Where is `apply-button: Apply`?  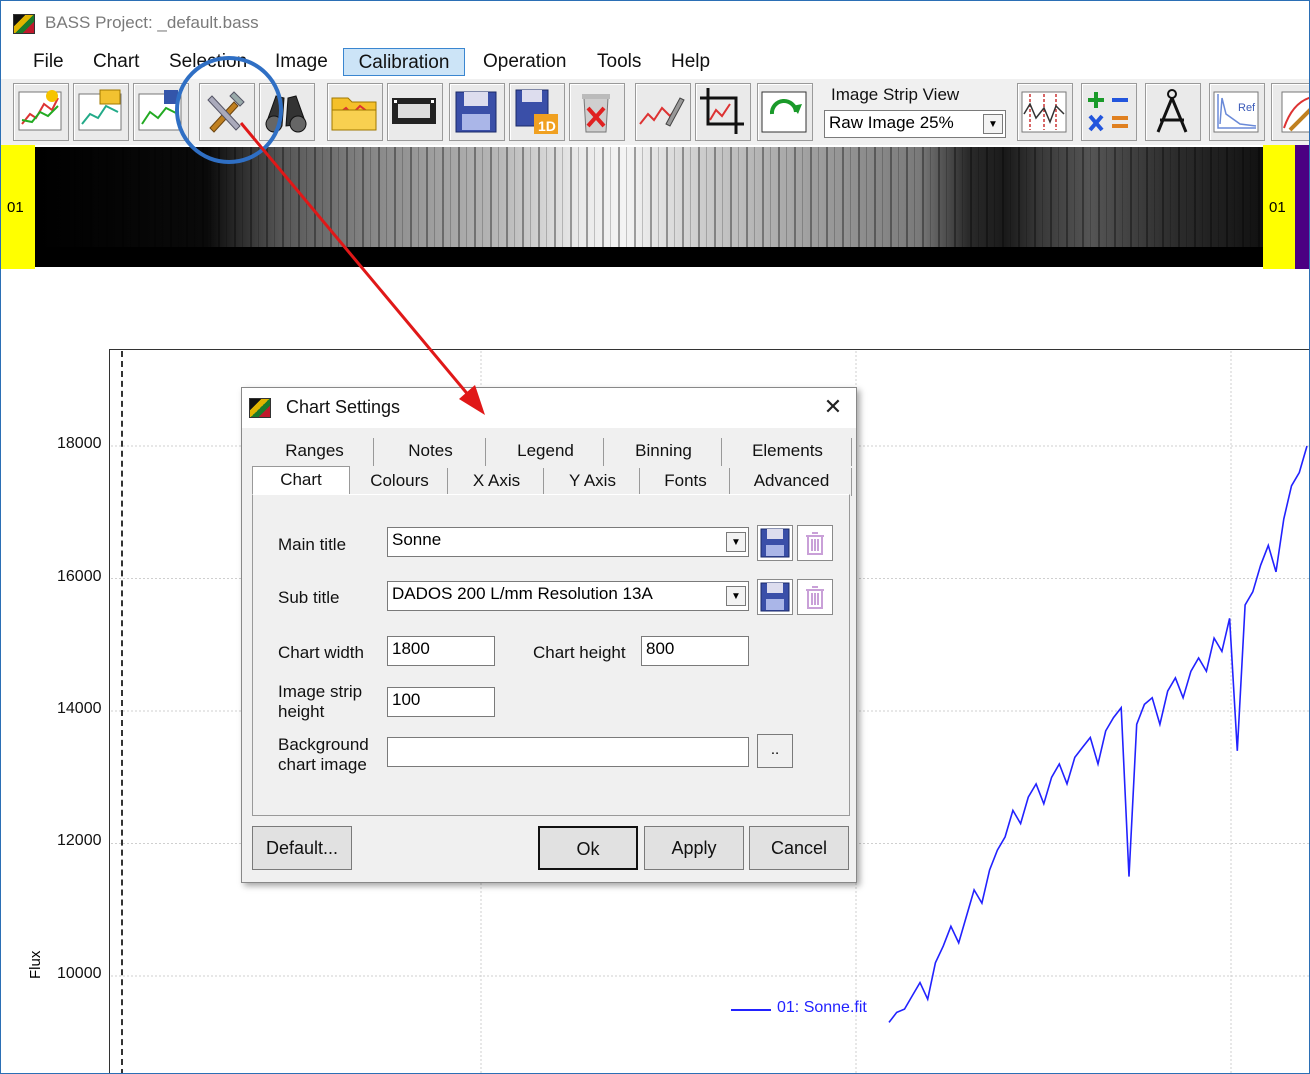
apply-button: Apply is located at coordinates (694, 848).